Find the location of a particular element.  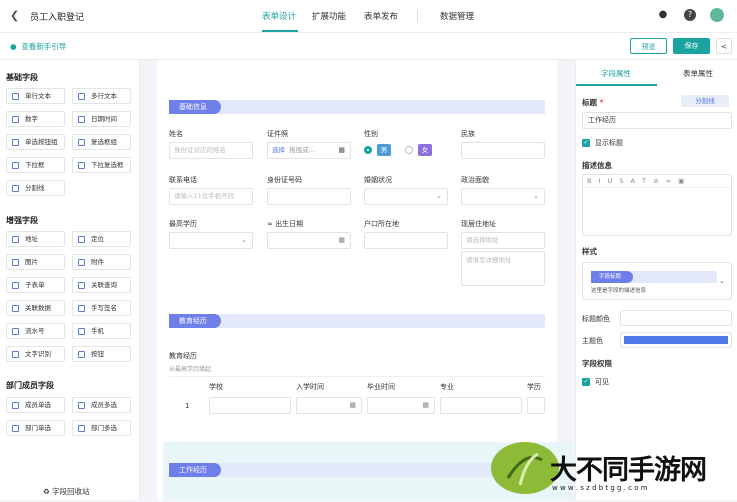

dept-field-chip: 部门单选 is located at coordinates (35, 428).